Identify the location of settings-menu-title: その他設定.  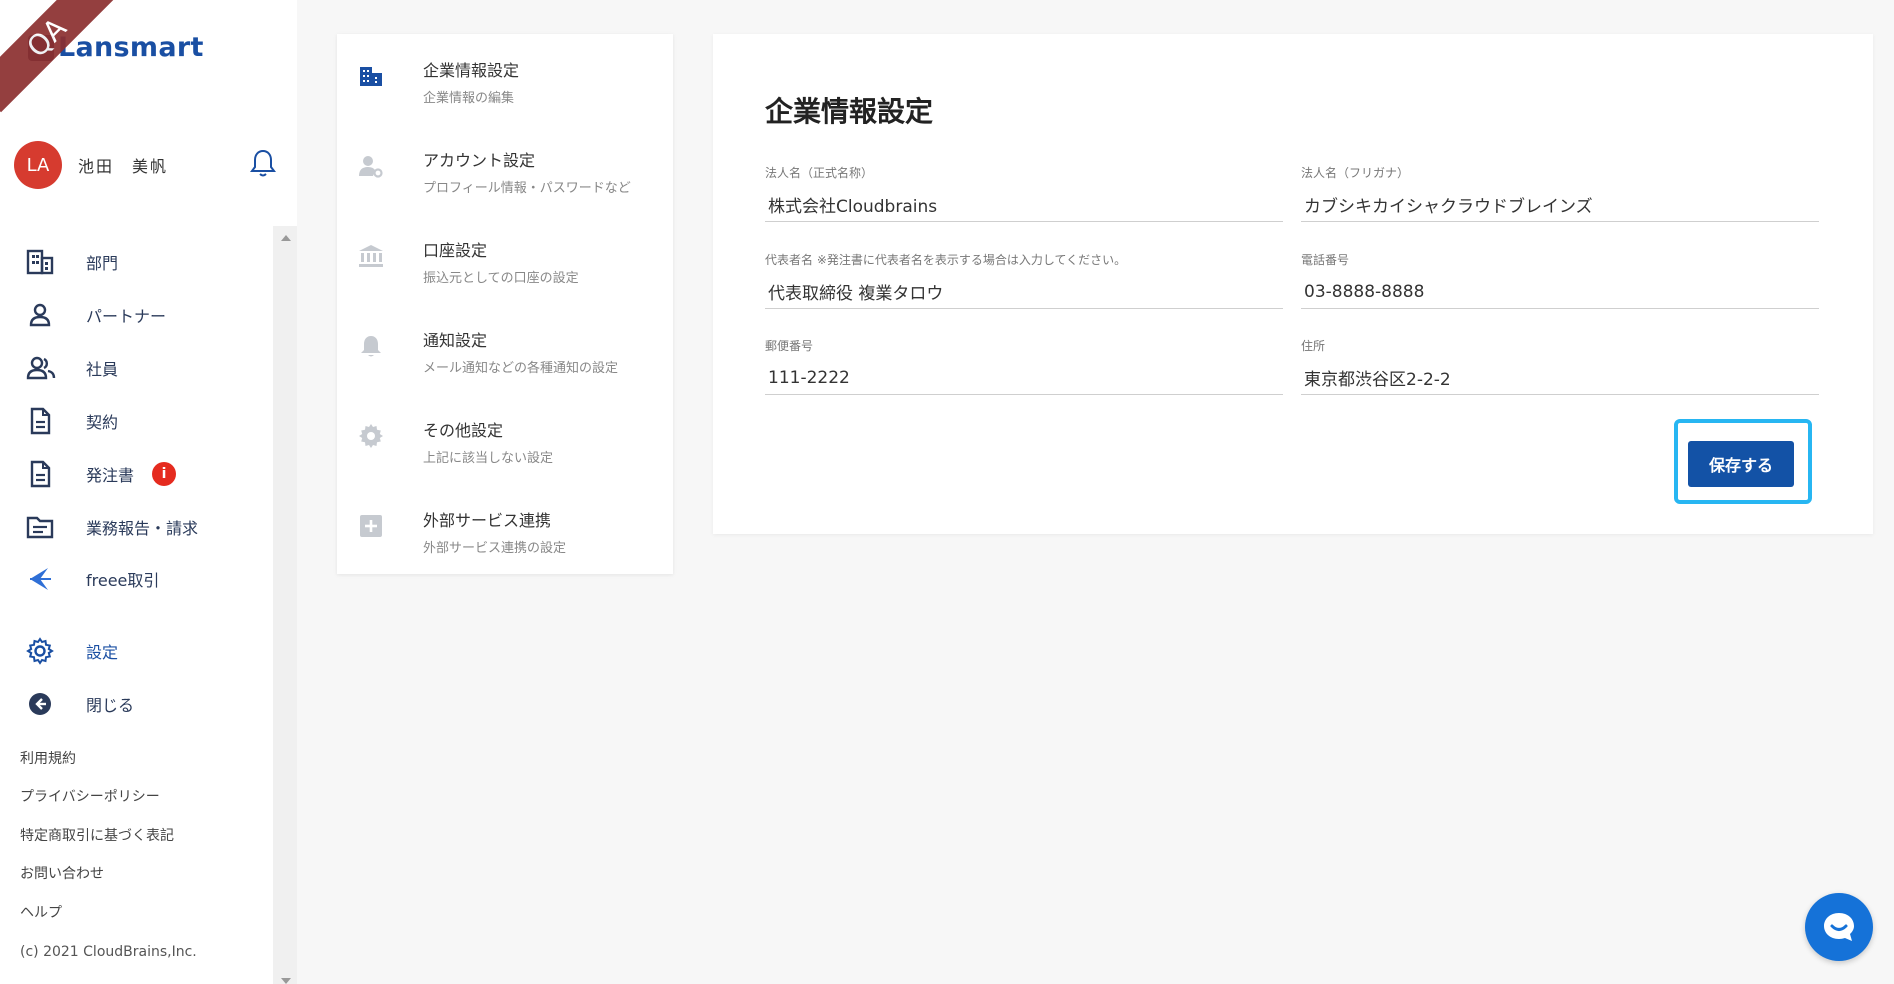
(463, 430).